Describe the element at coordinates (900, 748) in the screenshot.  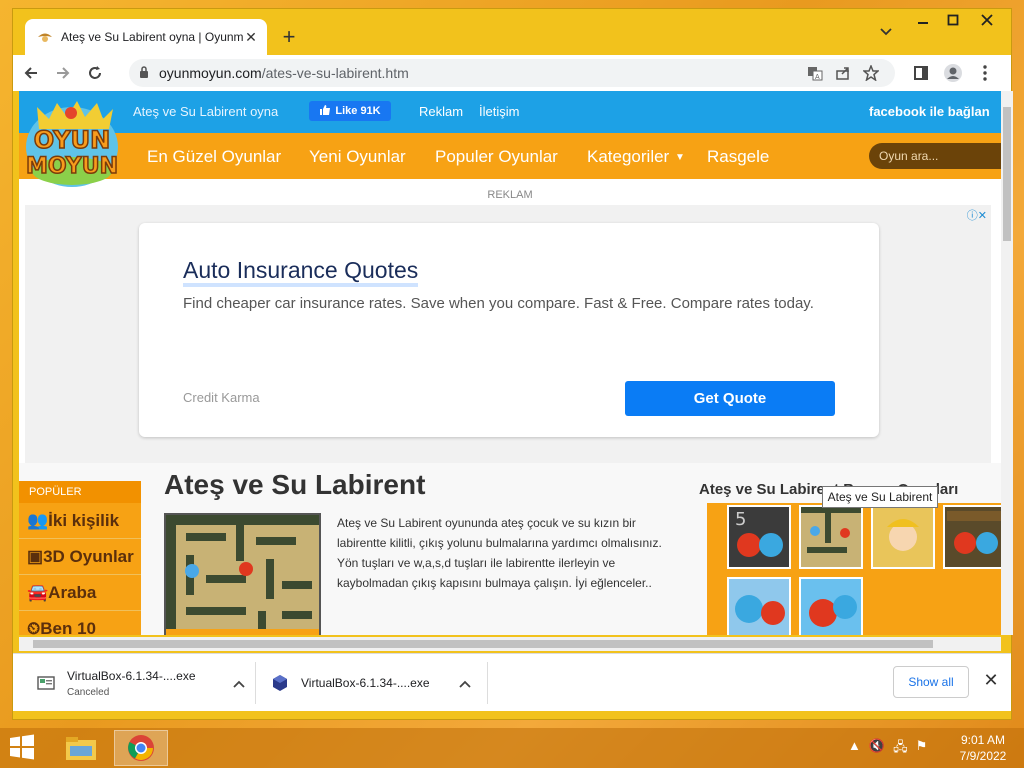
I see `network-icon: 🖧` at that location.